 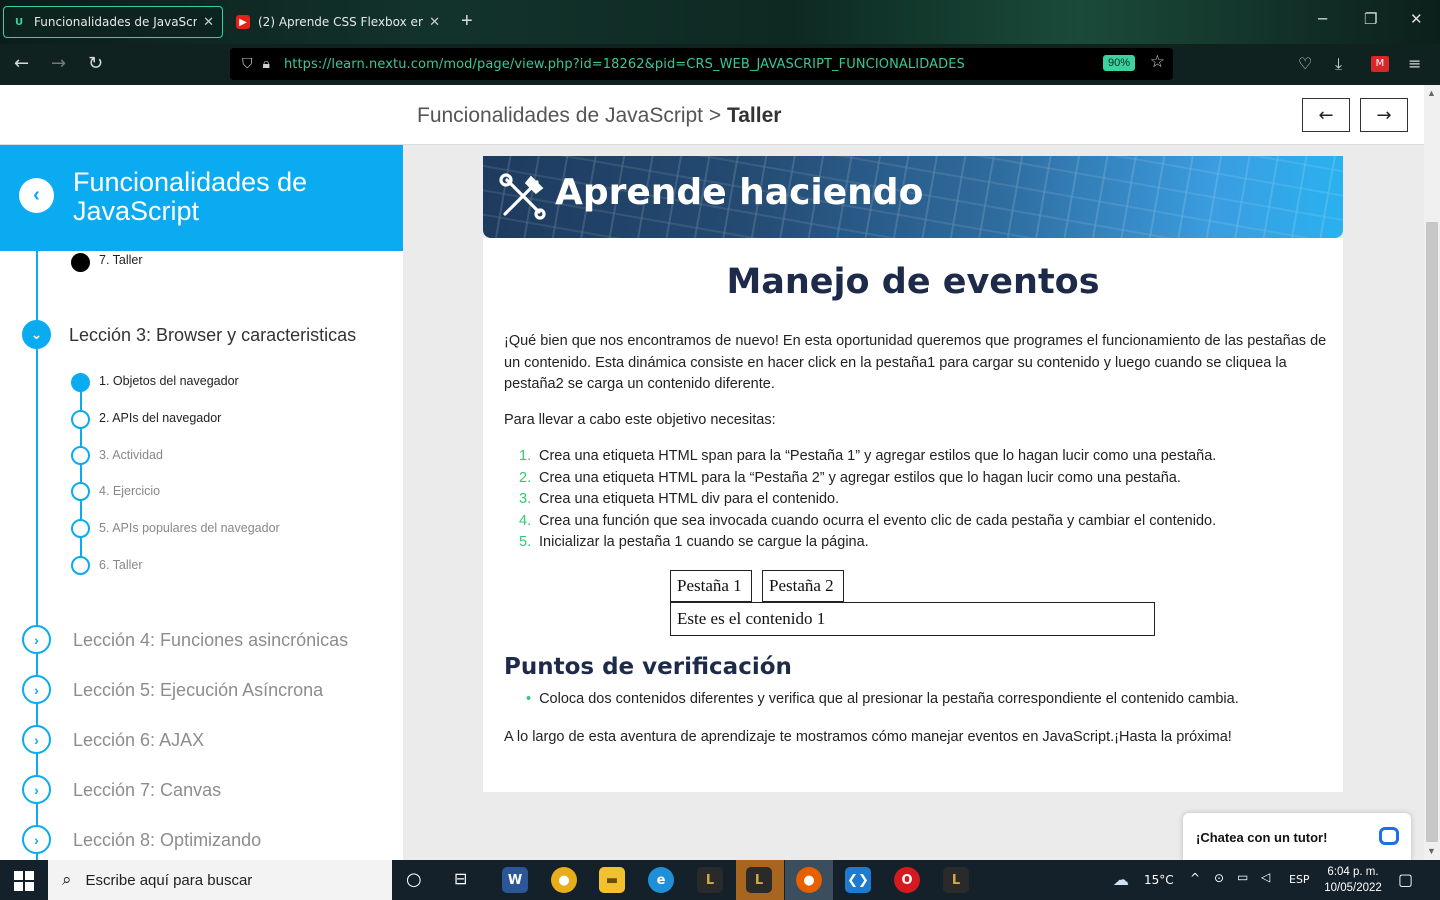 I want to click on new-tab-icon: +, so click(x=467, y=21).